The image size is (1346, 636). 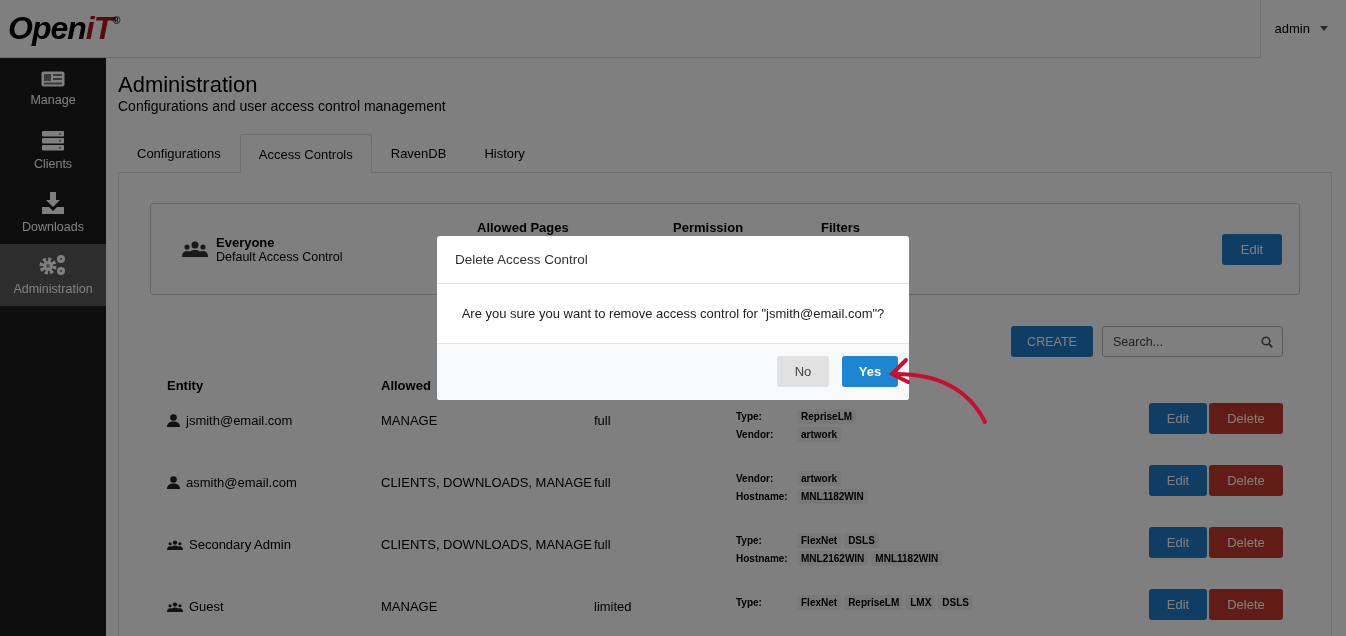 What do you see at coordinates (179, 153) in the screenshot?
I see `tab: Configurations` at bounding box center [179, 153].